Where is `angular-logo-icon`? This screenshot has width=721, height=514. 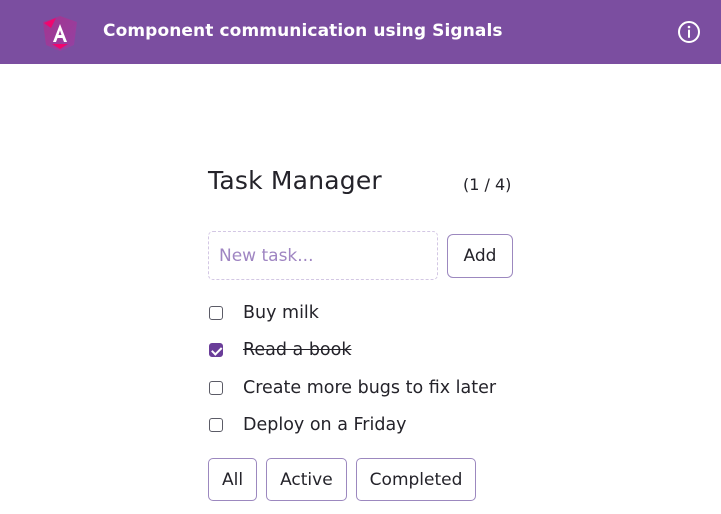 angular-logo-icon is located at coordinates (60, 33).